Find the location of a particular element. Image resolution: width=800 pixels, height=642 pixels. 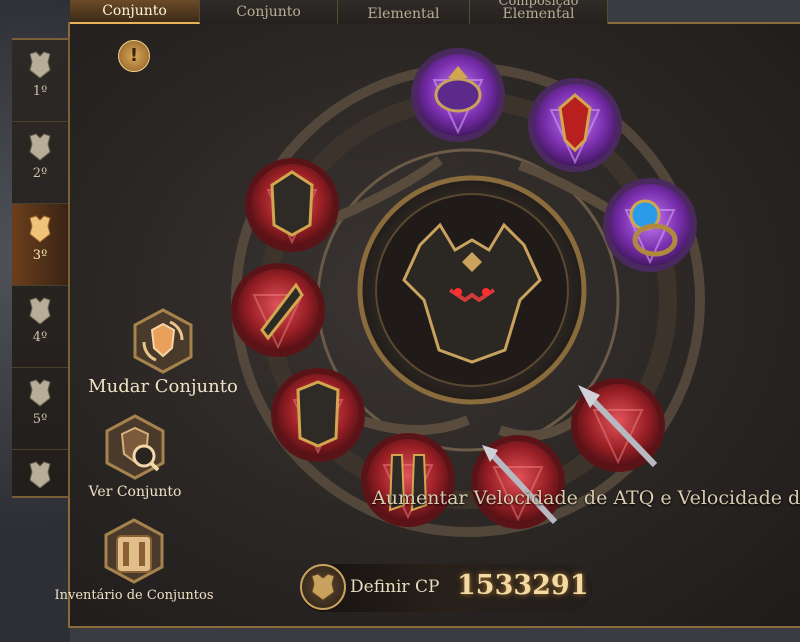

combat-power-bar: Definir CP 1533291 is located at coordinates (446, 588).